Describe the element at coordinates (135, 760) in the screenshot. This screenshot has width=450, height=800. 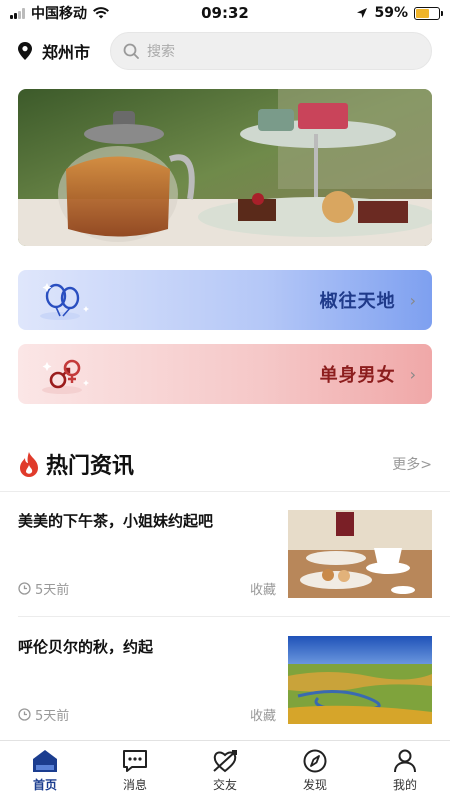
I see `message-icon` at that location.